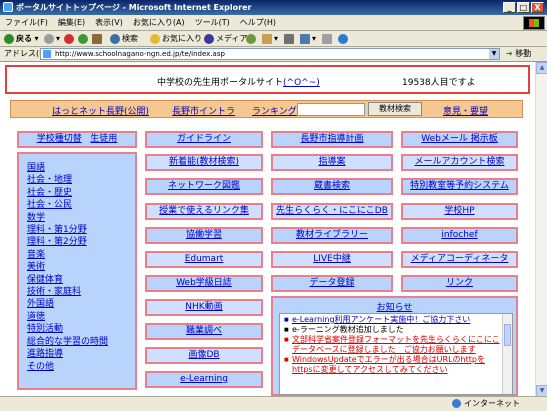 Image resolution: width=547 pixels, height=411 pixels. What do you see at coordinates (225, 39) in the screenshot?
I see `media-button: メディア` at bounding box center [225, 39].